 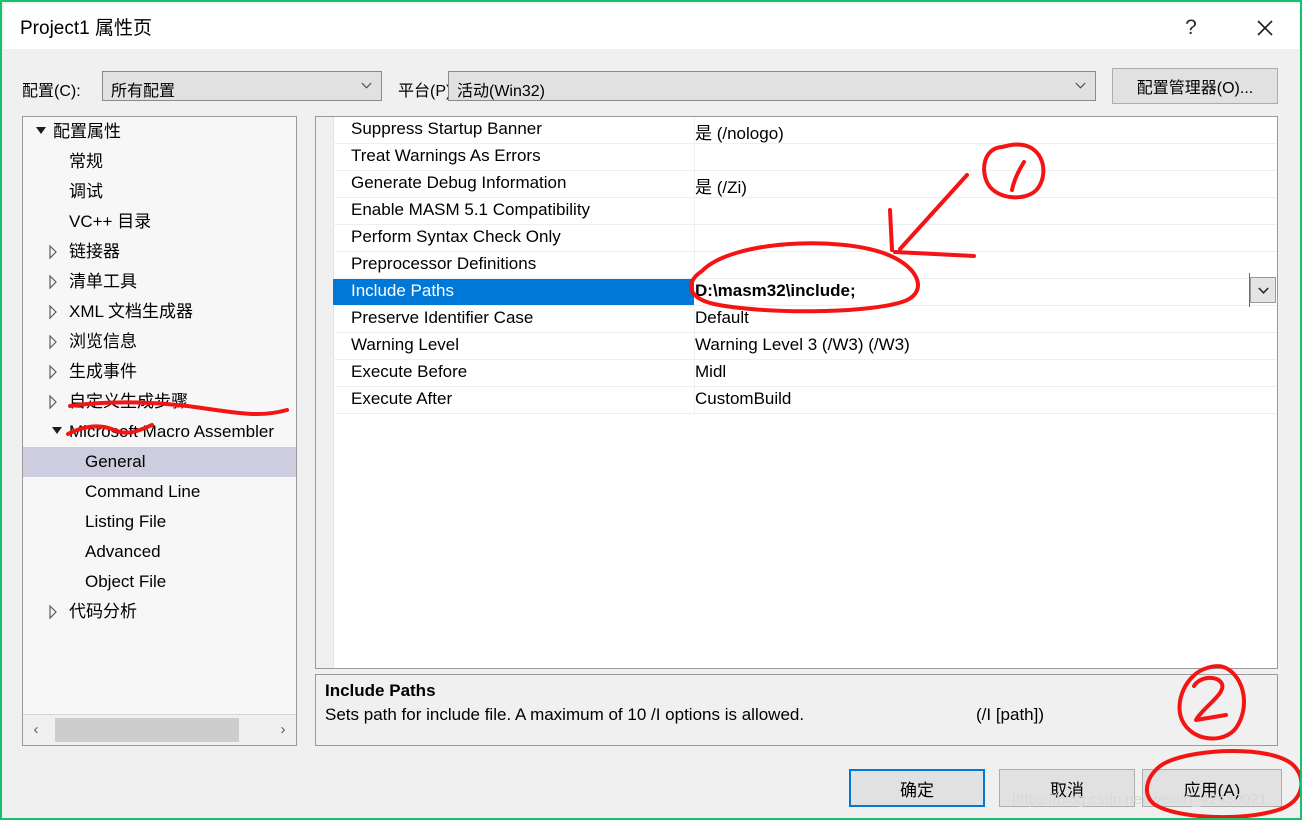 What do you see at coordinates (805, 211) in the screenshot?
I see `grid-row: Enable MASM 5.1 Compatibility` at bounding box center [805, 211].